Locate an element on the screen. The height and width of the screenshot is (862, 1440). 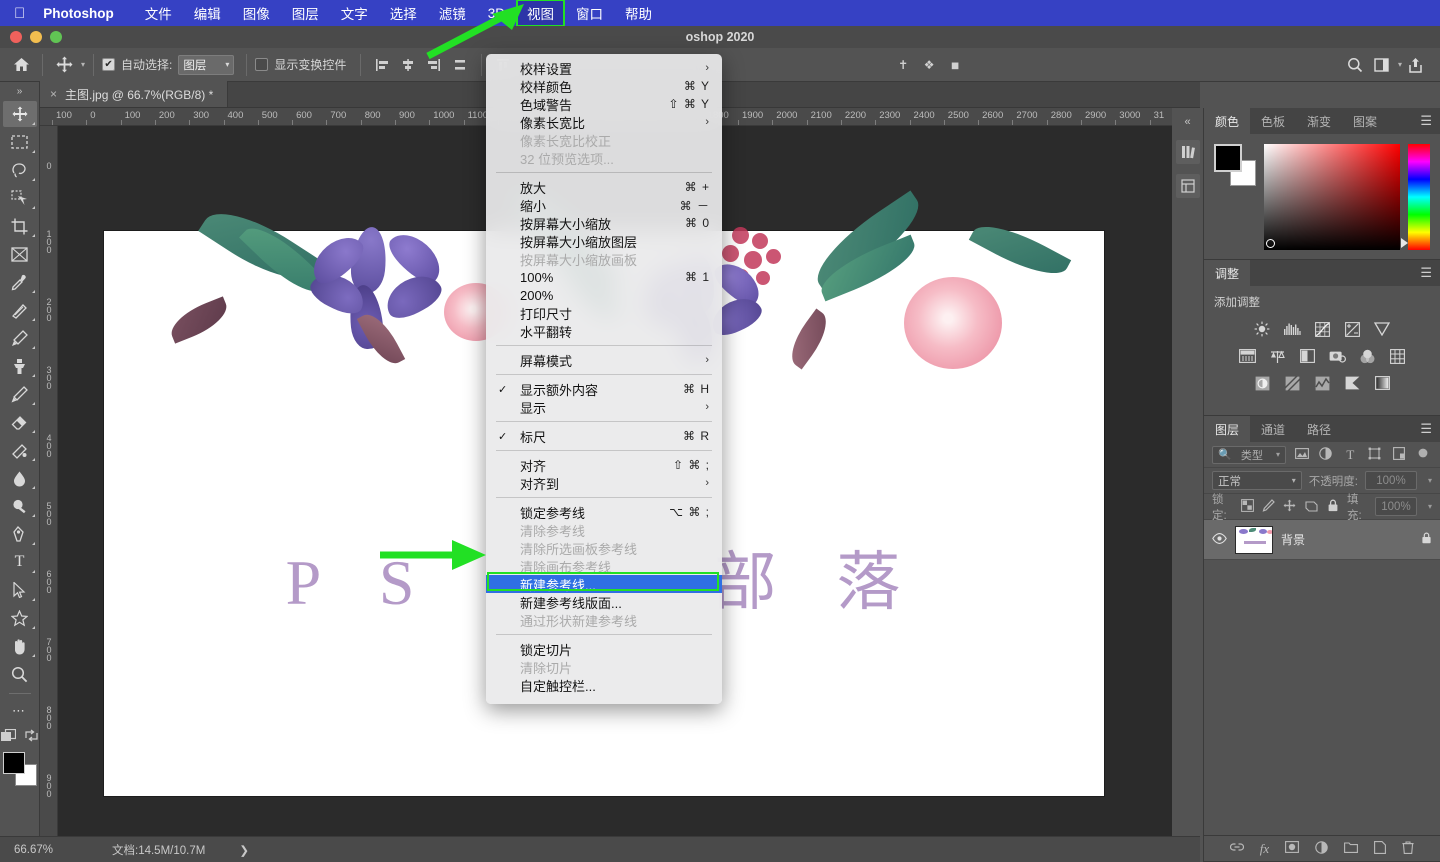
menu-item-0-g6: 锁定参考线 ⌥ ⌘ ; is located at coordinates (604, 512).